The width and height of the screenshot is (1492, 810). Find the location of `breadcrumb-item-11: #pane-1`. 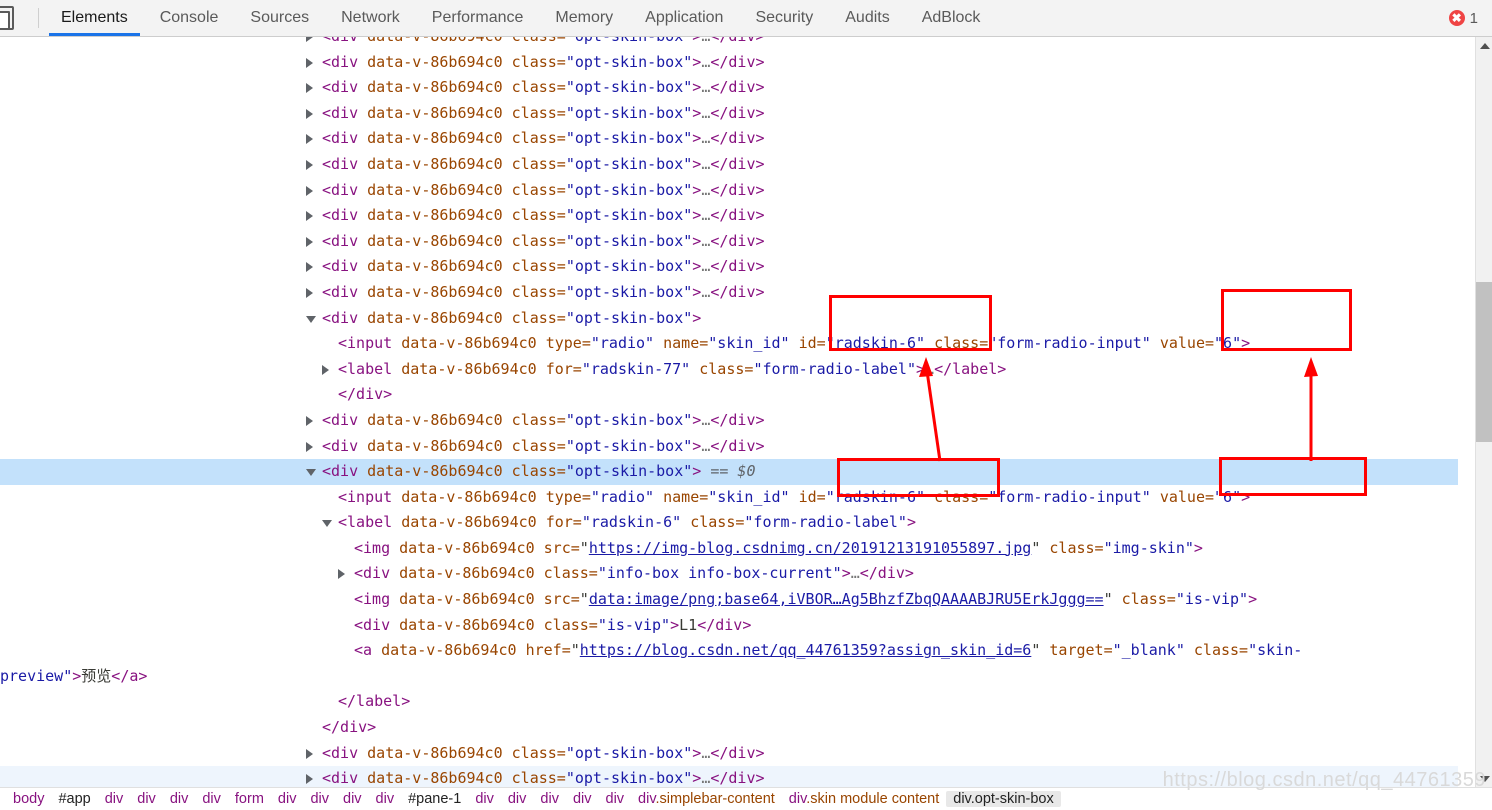

breadcrumb-item-11: #pane-1 is located at coordinates (434, 799).